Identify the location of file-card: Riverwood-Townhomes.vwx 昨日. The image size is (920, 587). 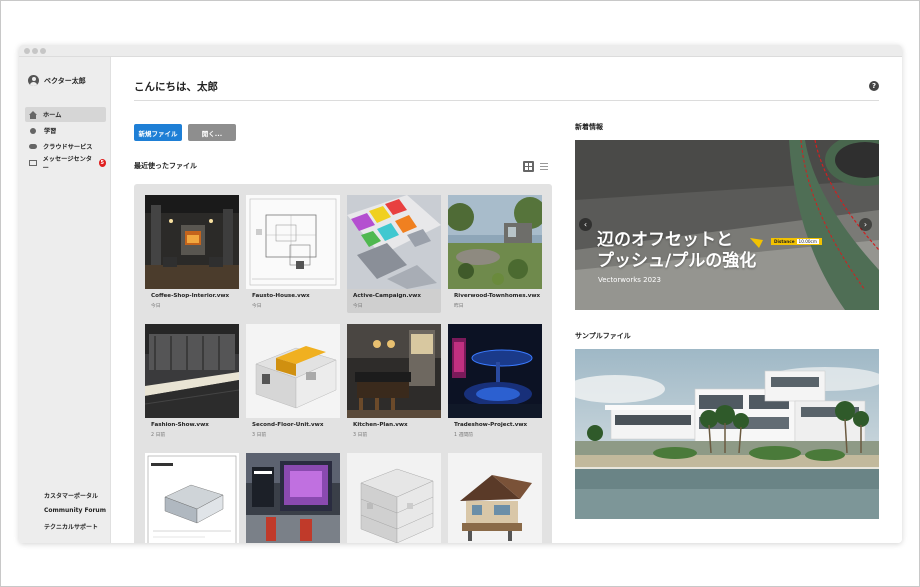
(495, 254).